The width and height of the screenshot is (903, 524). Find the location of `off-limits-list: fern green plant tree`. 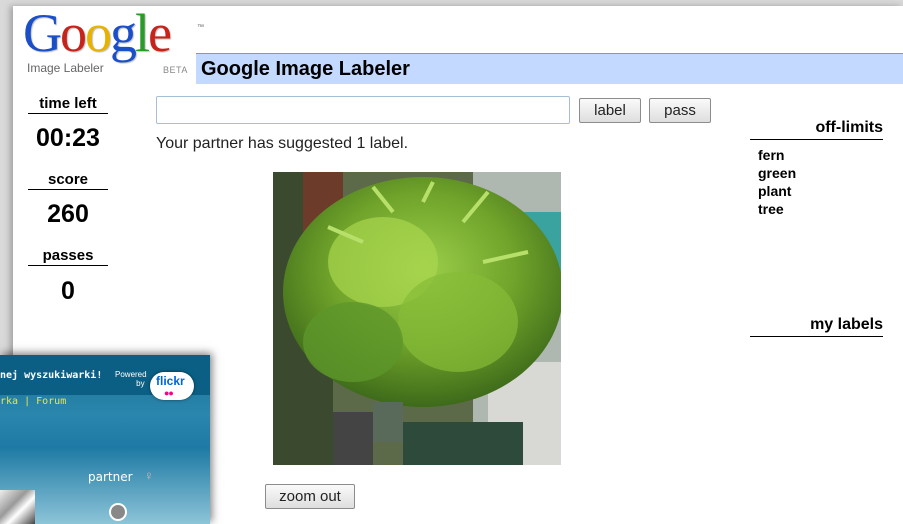

off-limits-list: fern green plant tree is located at coordinates (777, 182).